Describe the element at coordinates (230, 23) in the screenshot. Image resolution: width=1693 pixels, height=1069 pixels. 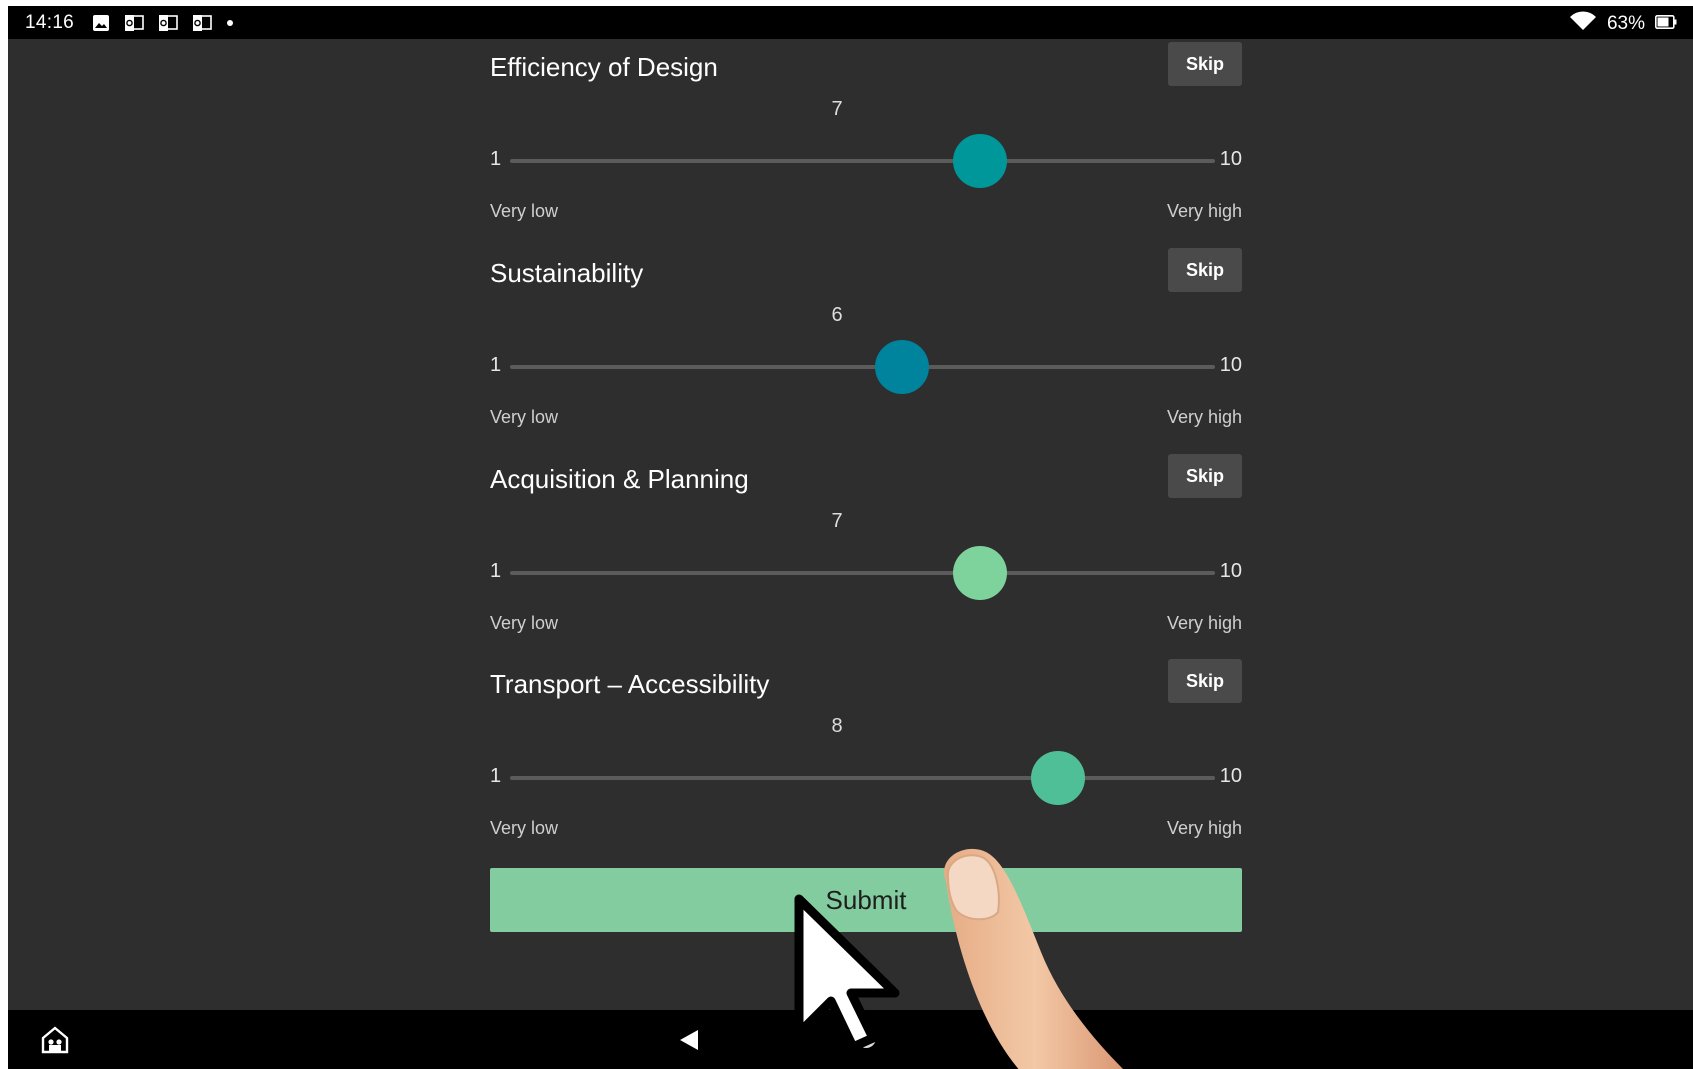
I see `dot-icon` at that location.